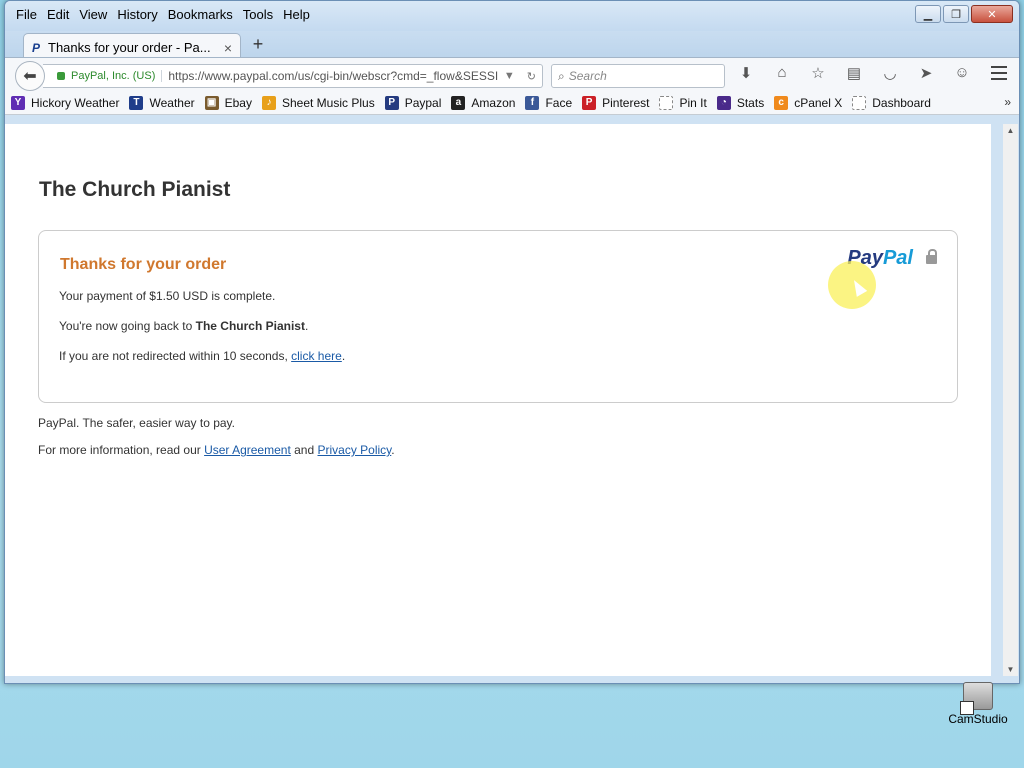 The image size is (1024, 768). Describe the element at coordinates (931, 256) in the screenshot. I see `lock-icon` at that location.